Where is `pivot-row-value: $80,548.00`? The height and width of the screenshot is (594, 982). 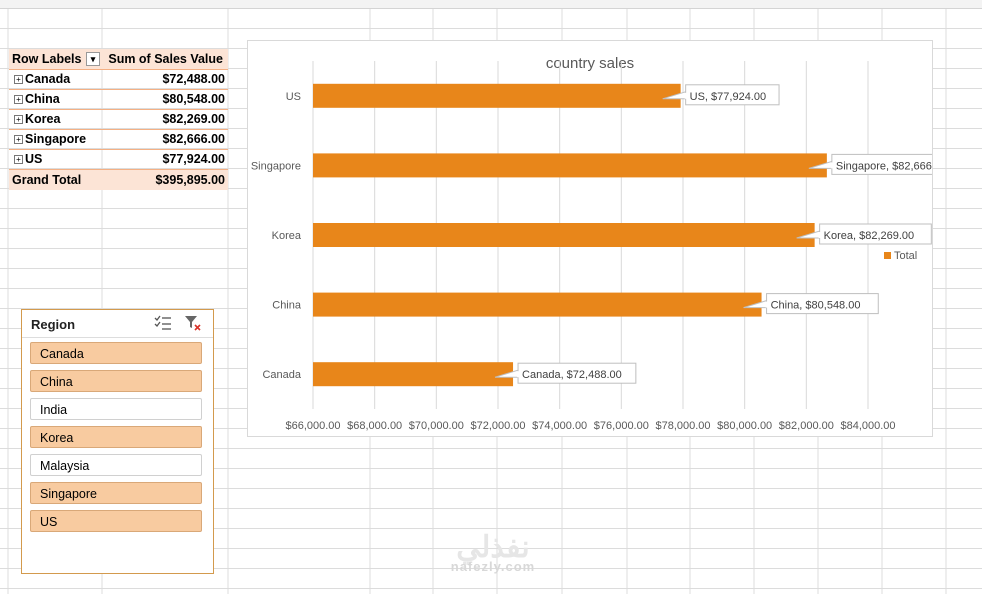
pivot-row-value: $80,548.00 is located at coordinates (193, 99).